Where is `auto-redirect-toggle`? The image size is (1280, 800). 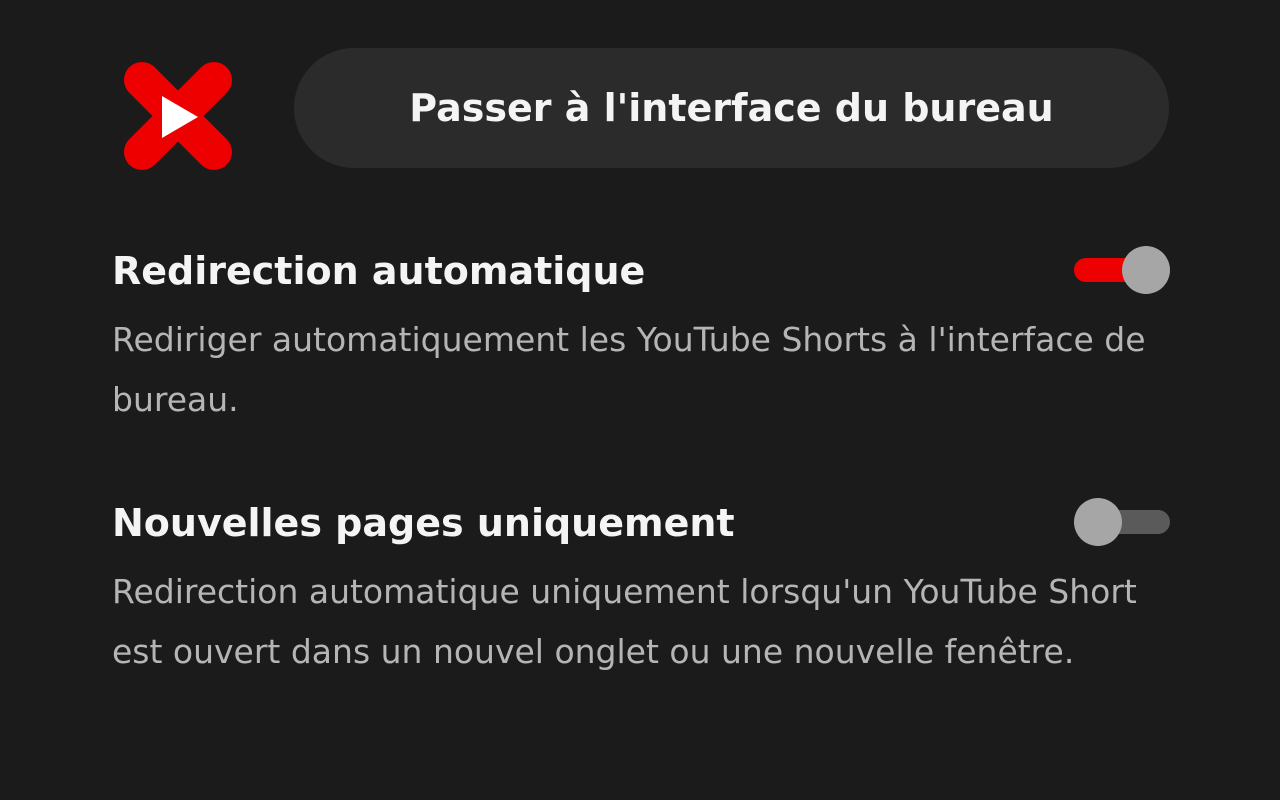 auto-redirect-toggle is located at coordinates (1122, 270).